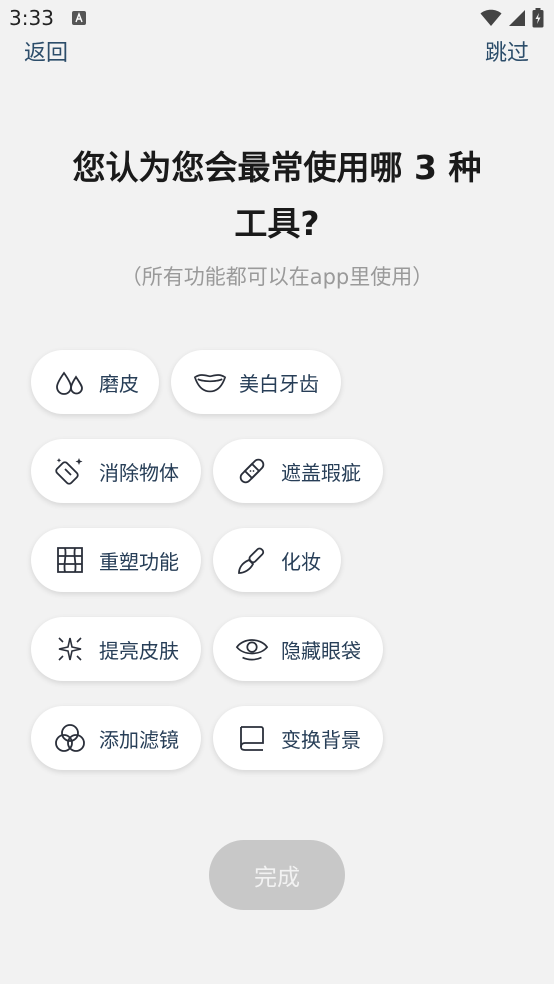  What do you see at coordinates (277, 277) in the screenshot?
I see `page-subtitle: （所有功能都可以在app里使用）` at bounding box center [277, 277].